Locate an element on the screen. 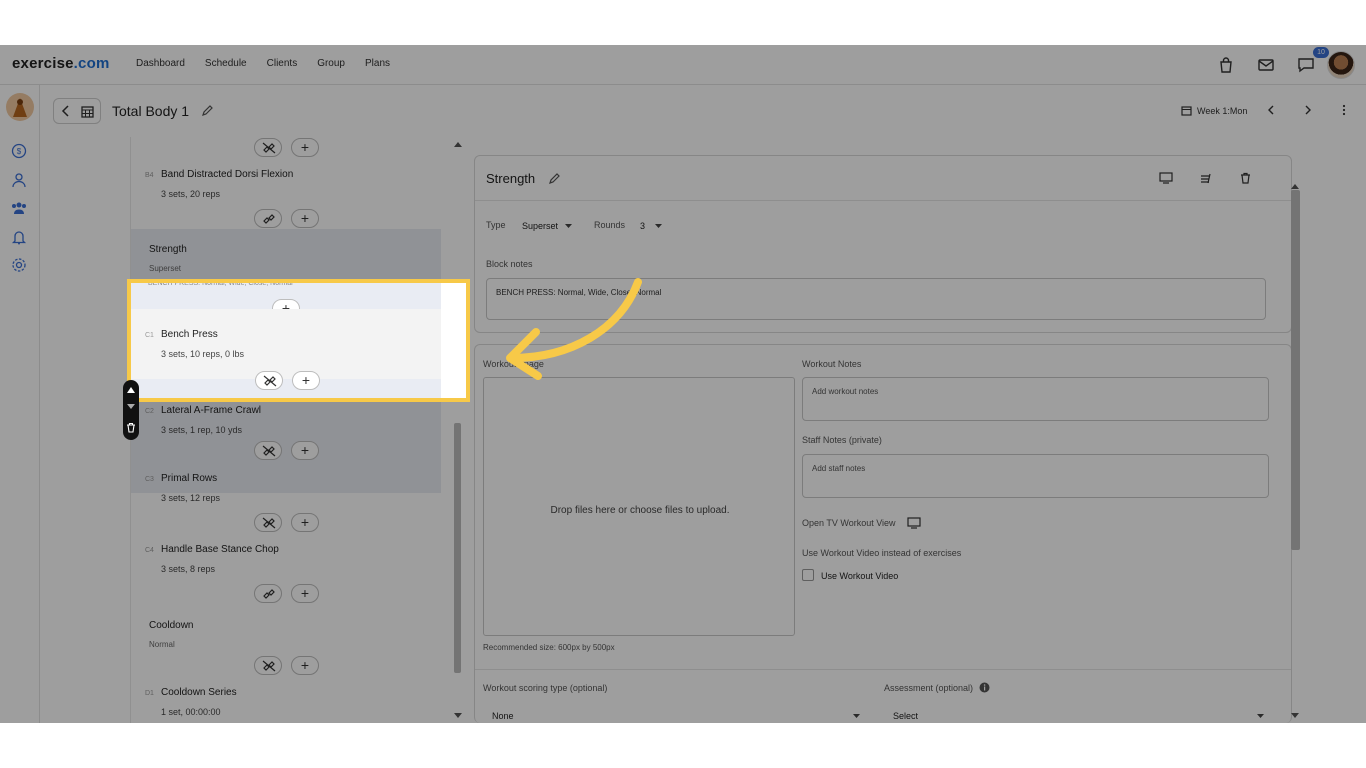 This screenshot has height=768, width=1366. chevron-right-icon is located at coordinates (1308, 110).